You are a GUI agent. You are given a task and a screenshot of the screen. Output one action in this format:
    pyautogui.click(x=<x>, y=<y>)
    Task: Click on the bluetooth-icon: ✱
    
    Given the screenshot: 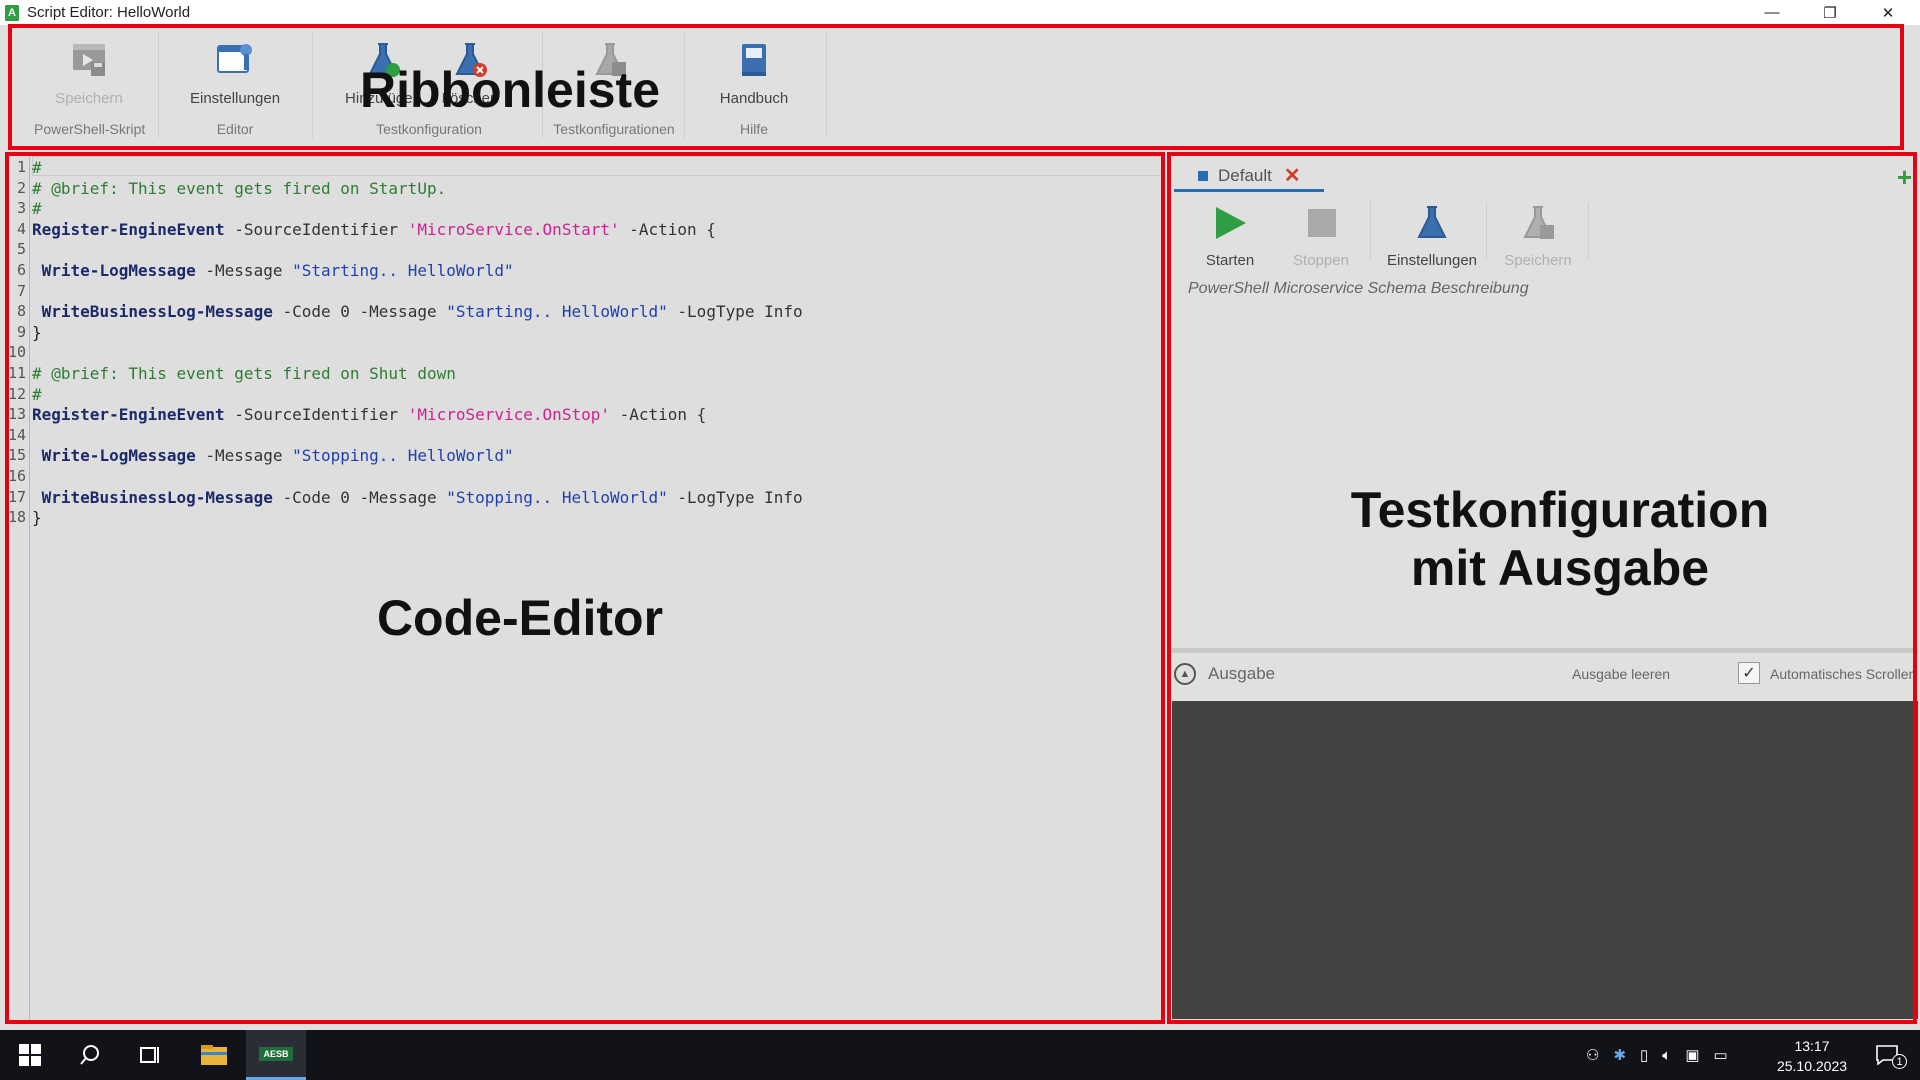 What is the action you would take?
    pyautogui.click(x=1619, y=1055)
    